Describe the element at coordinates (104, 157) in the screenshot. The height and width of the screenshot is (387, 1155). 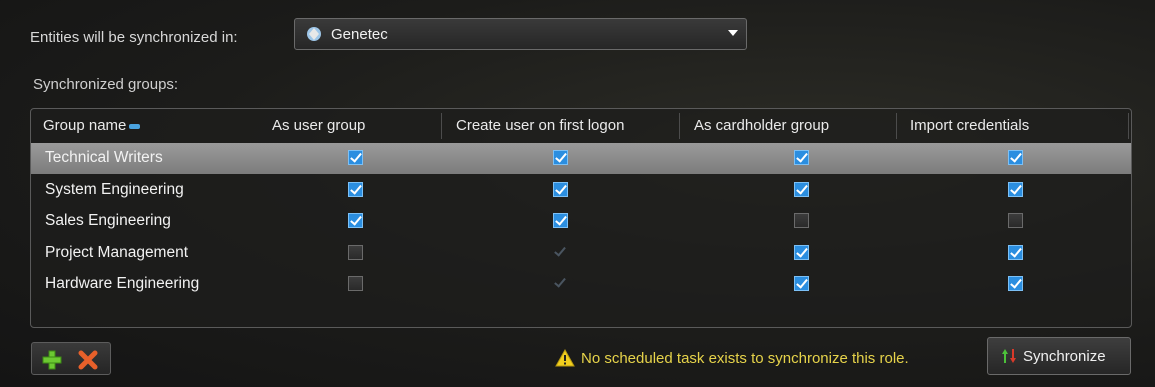
I see `group-name-cell: Technical Writers` at that location.